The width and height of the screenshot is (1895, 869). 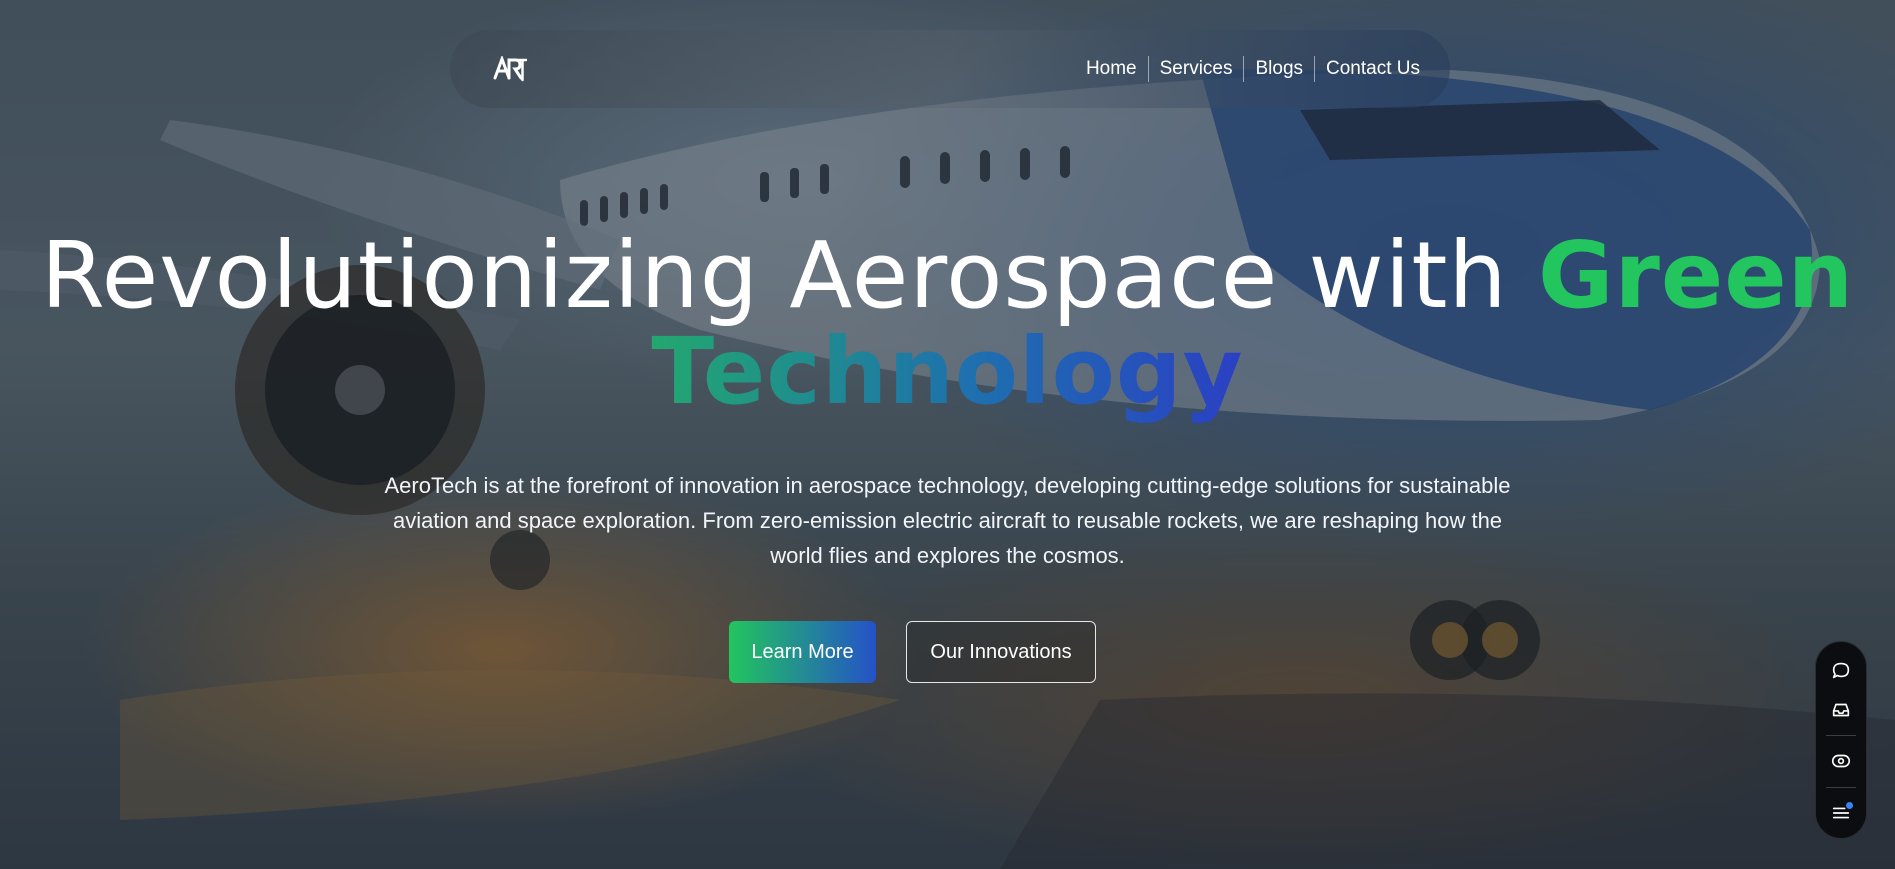 I want to click on brand-logo, so click(x=510, y=69).